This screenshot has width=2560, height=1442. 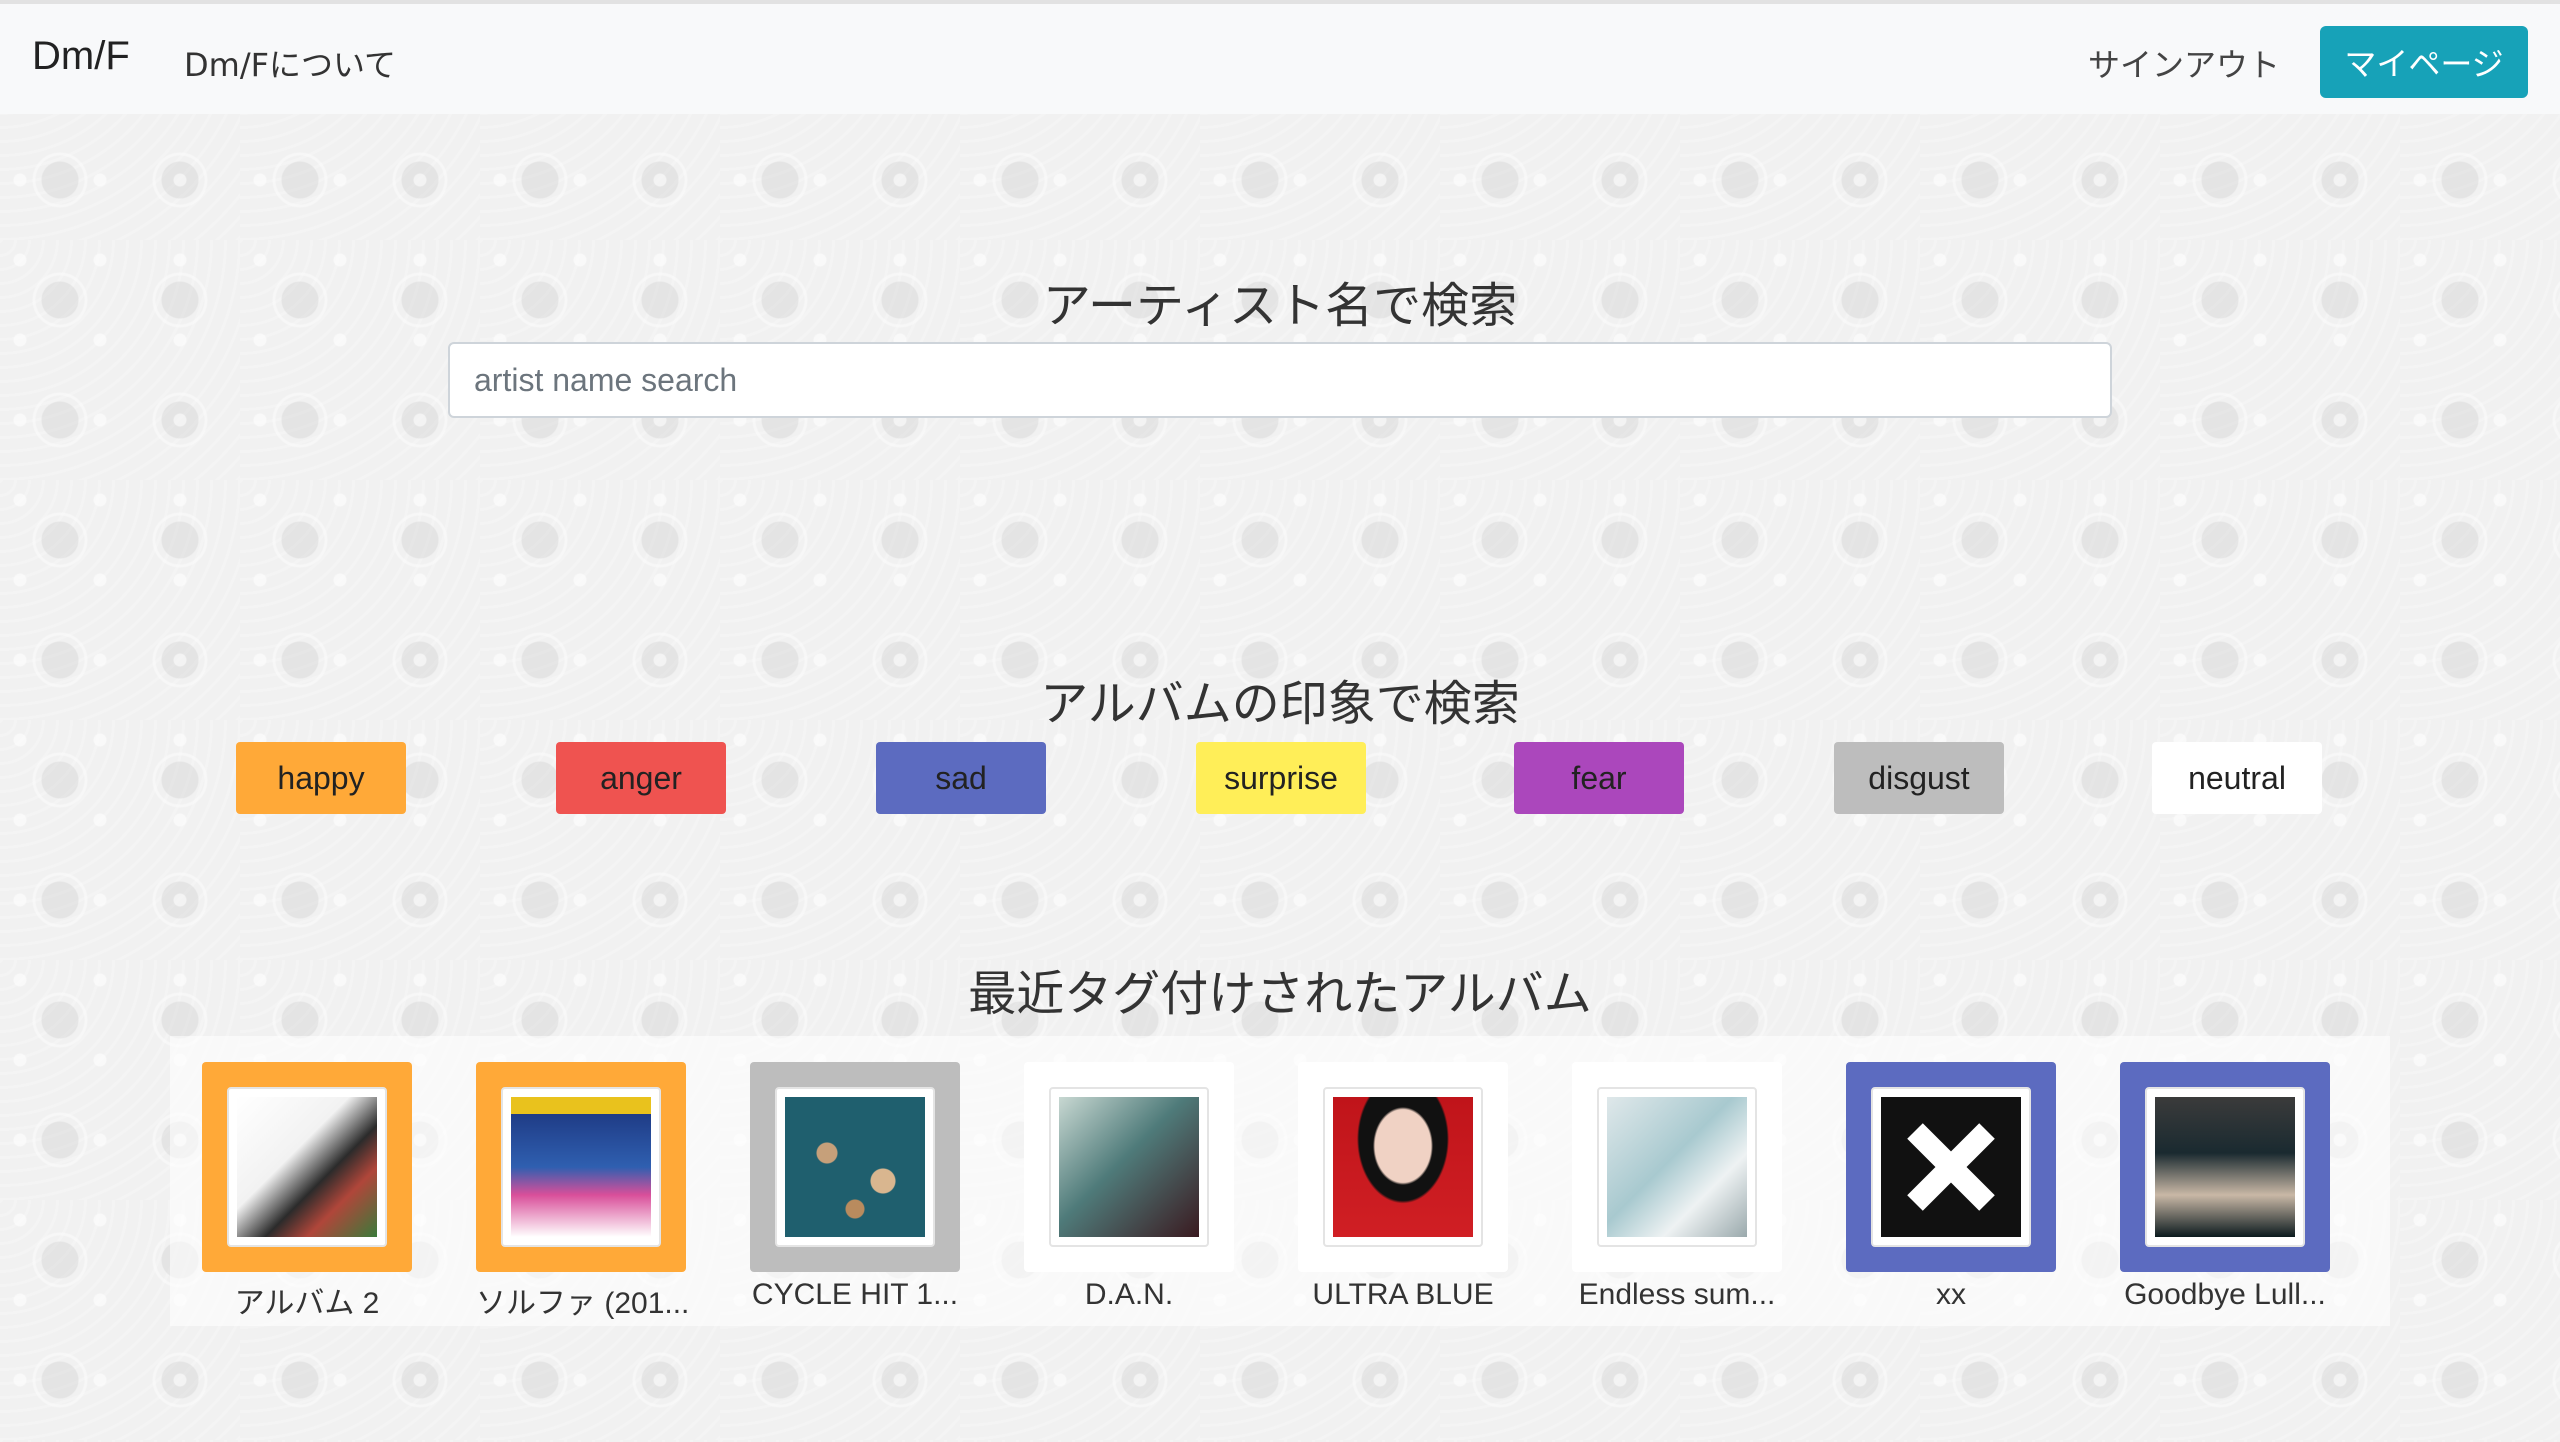 What do you see at coordinates (1280, 704) in the screenshot?
I see `emotion-search-title: アルバムの印象で検索` at bounding box center [1280, 704].